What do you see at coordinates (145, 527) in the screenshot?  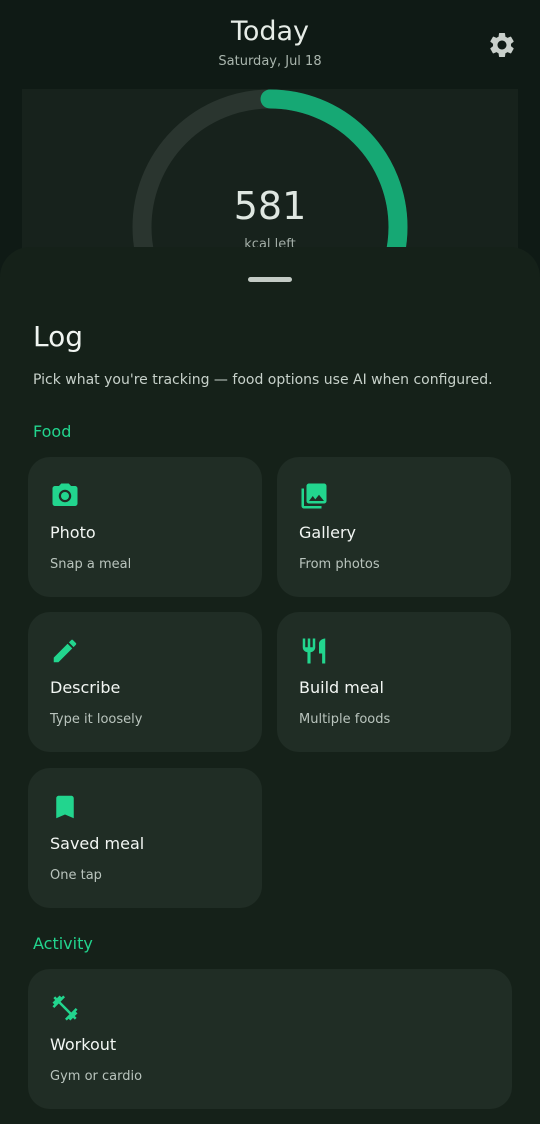 I see `option-card-photo: Photo Snap a meal` at bounding box center [145, 527].